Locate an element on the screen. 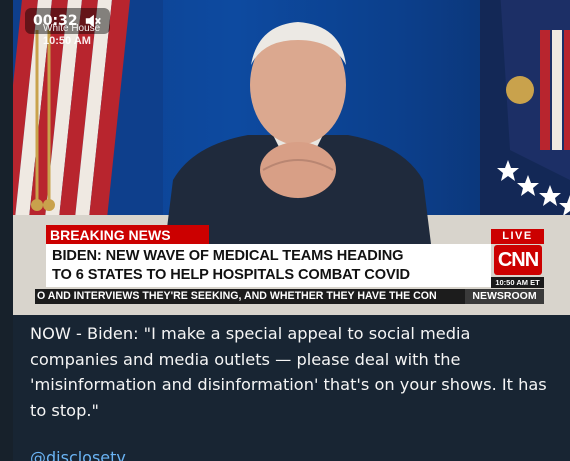 The image size is (570, 461). channel-link: @disclosetv is located at coordinates (78, 454).